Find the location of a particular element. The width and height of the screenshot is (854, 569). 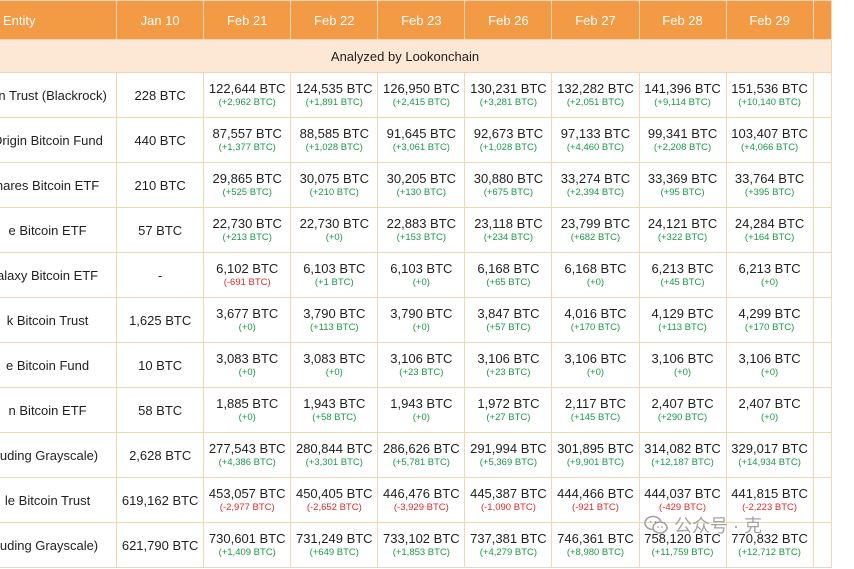

holding-value: 329,017 BTC is located at coordinates (769, 449).